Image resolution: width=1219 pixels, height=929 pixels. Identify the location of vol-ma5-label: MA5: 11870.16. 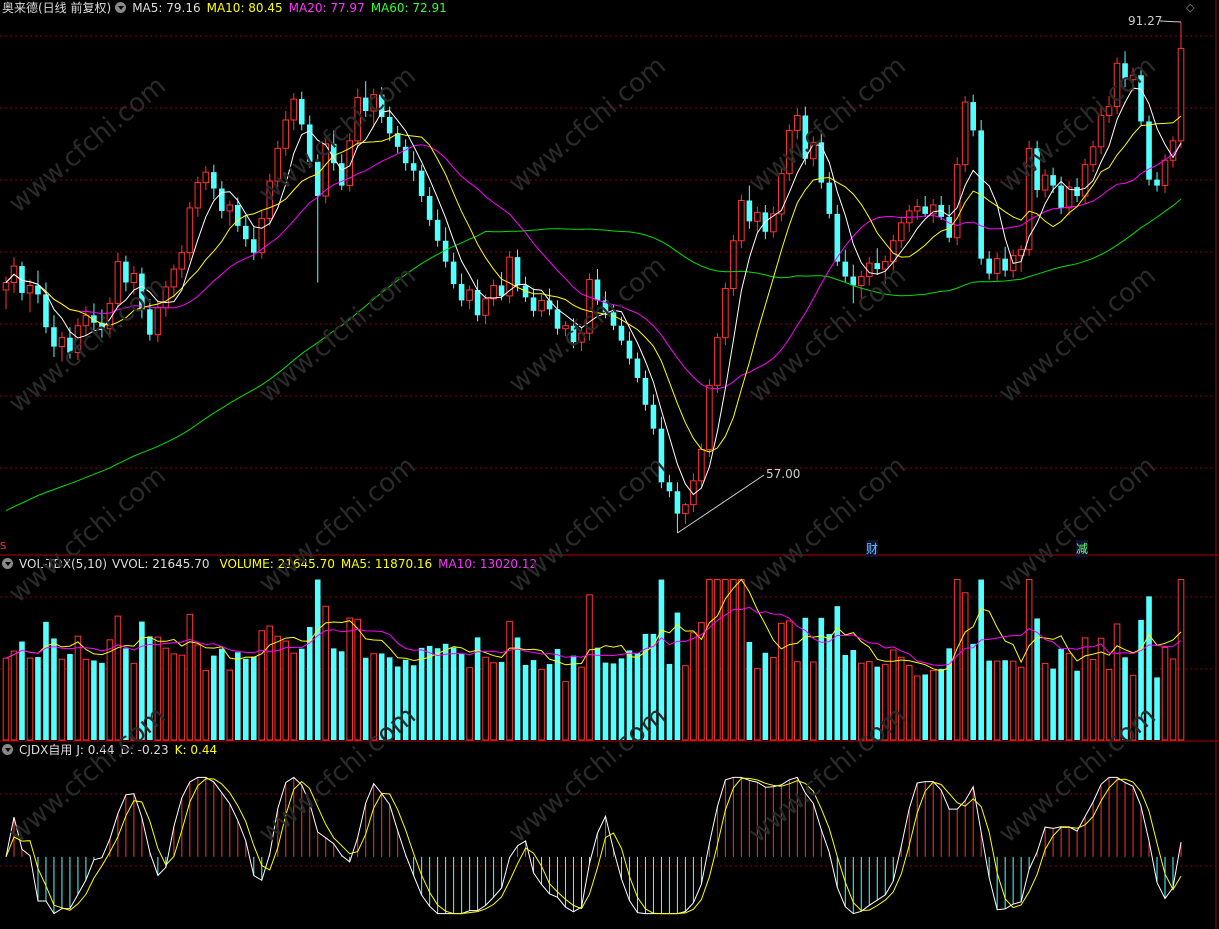
(386, 564).